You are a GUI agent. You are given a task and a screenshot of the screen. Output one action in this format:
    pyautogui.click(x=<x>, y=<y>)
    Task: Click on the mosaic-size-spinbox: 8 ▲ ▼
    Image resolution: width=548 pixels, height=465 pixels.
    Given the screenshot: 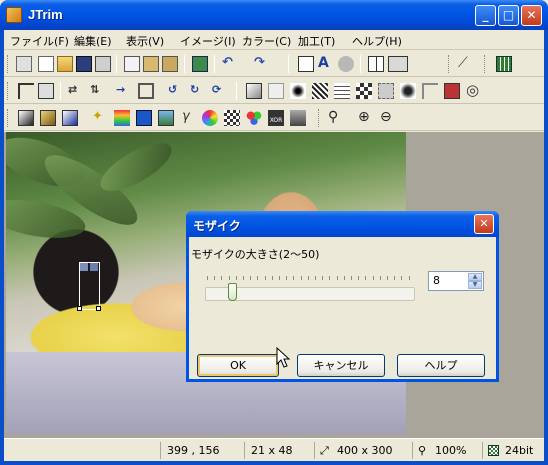 What is the action you would take?
    pyautogui.click(x=456, y=281)
    